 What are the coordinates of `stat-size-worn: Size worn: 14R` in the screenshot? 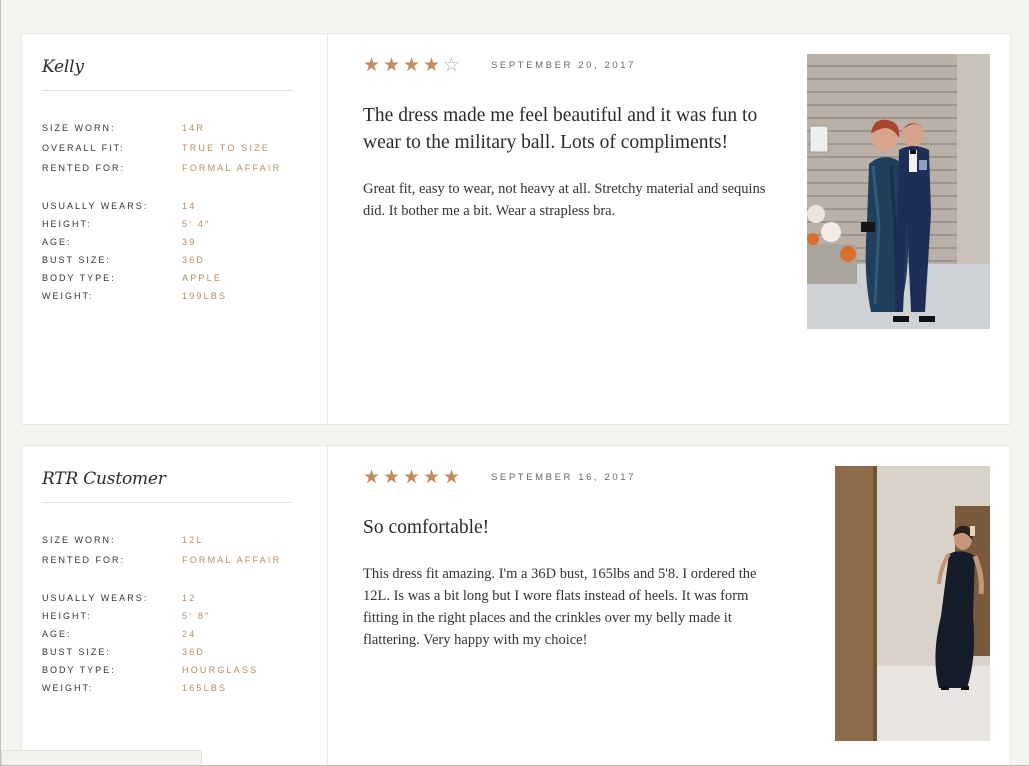 It's located at (182, 128).